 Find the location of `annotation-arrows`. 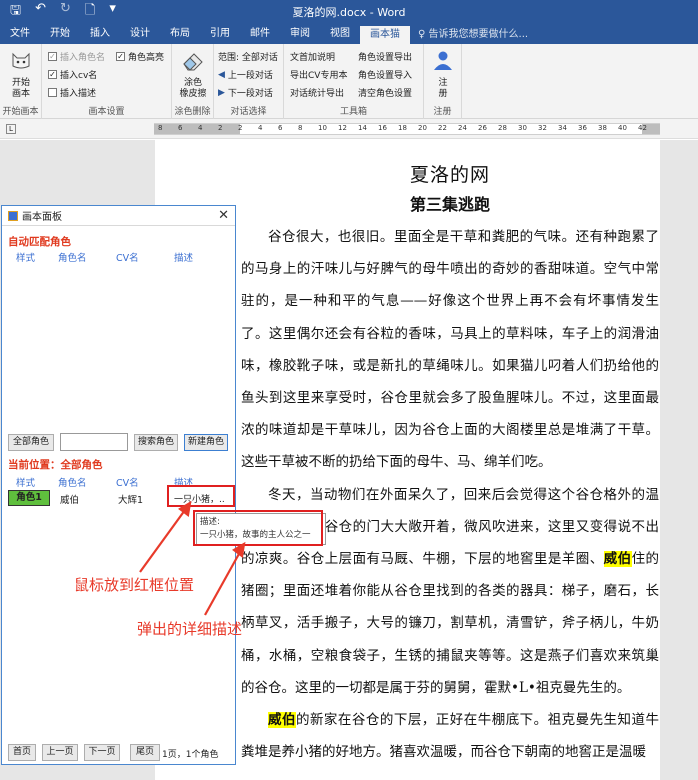

annotation-arrows is located at coordinates (192, 558).